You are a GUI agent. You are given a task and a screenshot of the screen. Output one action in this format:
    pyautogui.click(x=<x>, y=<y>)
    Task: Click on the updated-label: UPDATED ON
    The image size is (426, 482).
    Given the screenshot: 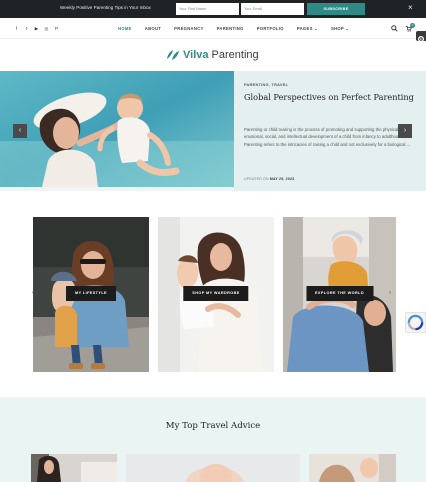 What is the action you would take?
    pyautogui.click(x=256, y=179)
    